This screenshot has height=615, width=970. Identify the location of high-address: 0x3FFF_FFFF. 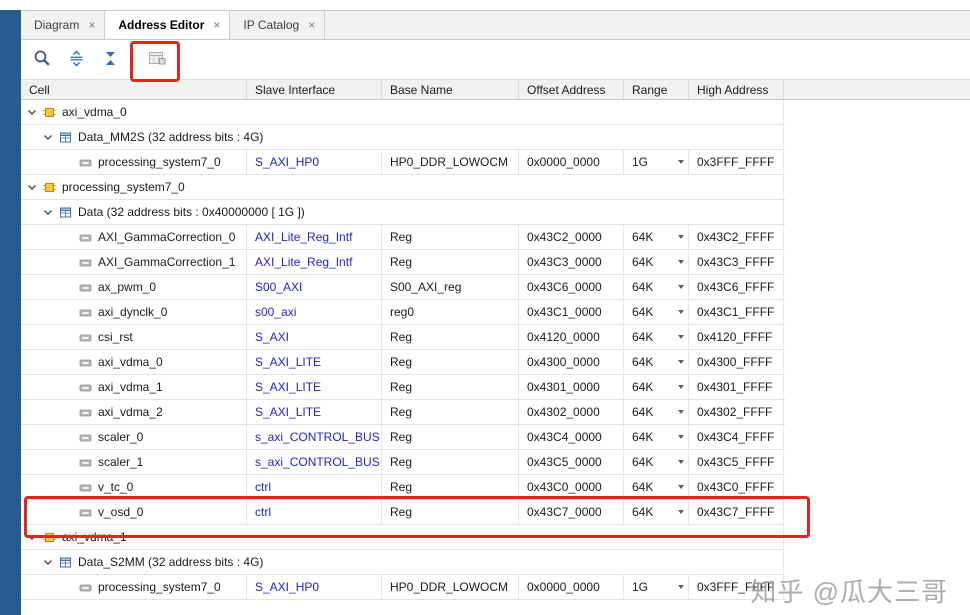
(736, 162).